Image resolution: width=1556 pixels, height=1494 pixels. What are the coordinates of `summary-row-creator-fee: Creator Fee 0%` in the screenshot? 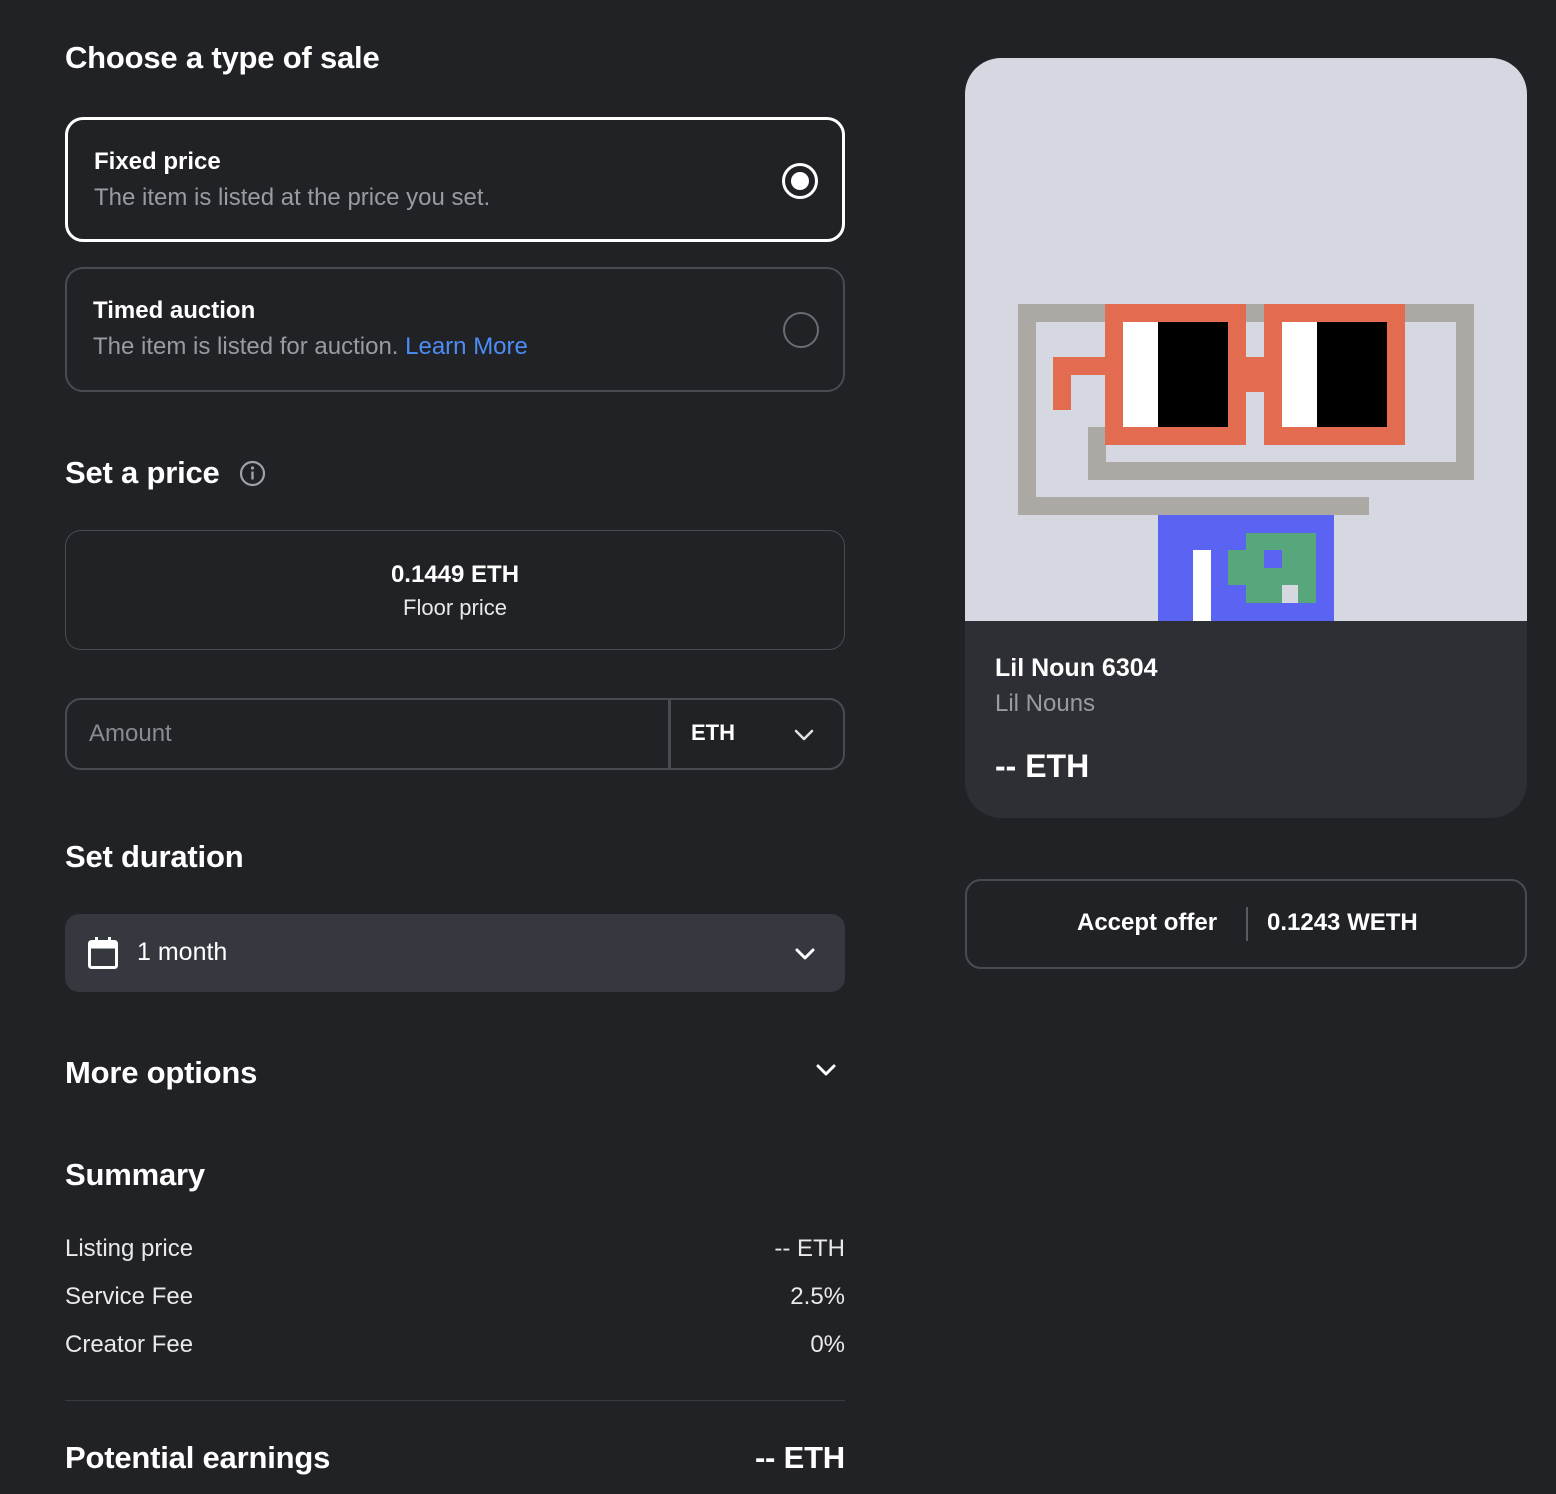 It's located at (455, 1345).